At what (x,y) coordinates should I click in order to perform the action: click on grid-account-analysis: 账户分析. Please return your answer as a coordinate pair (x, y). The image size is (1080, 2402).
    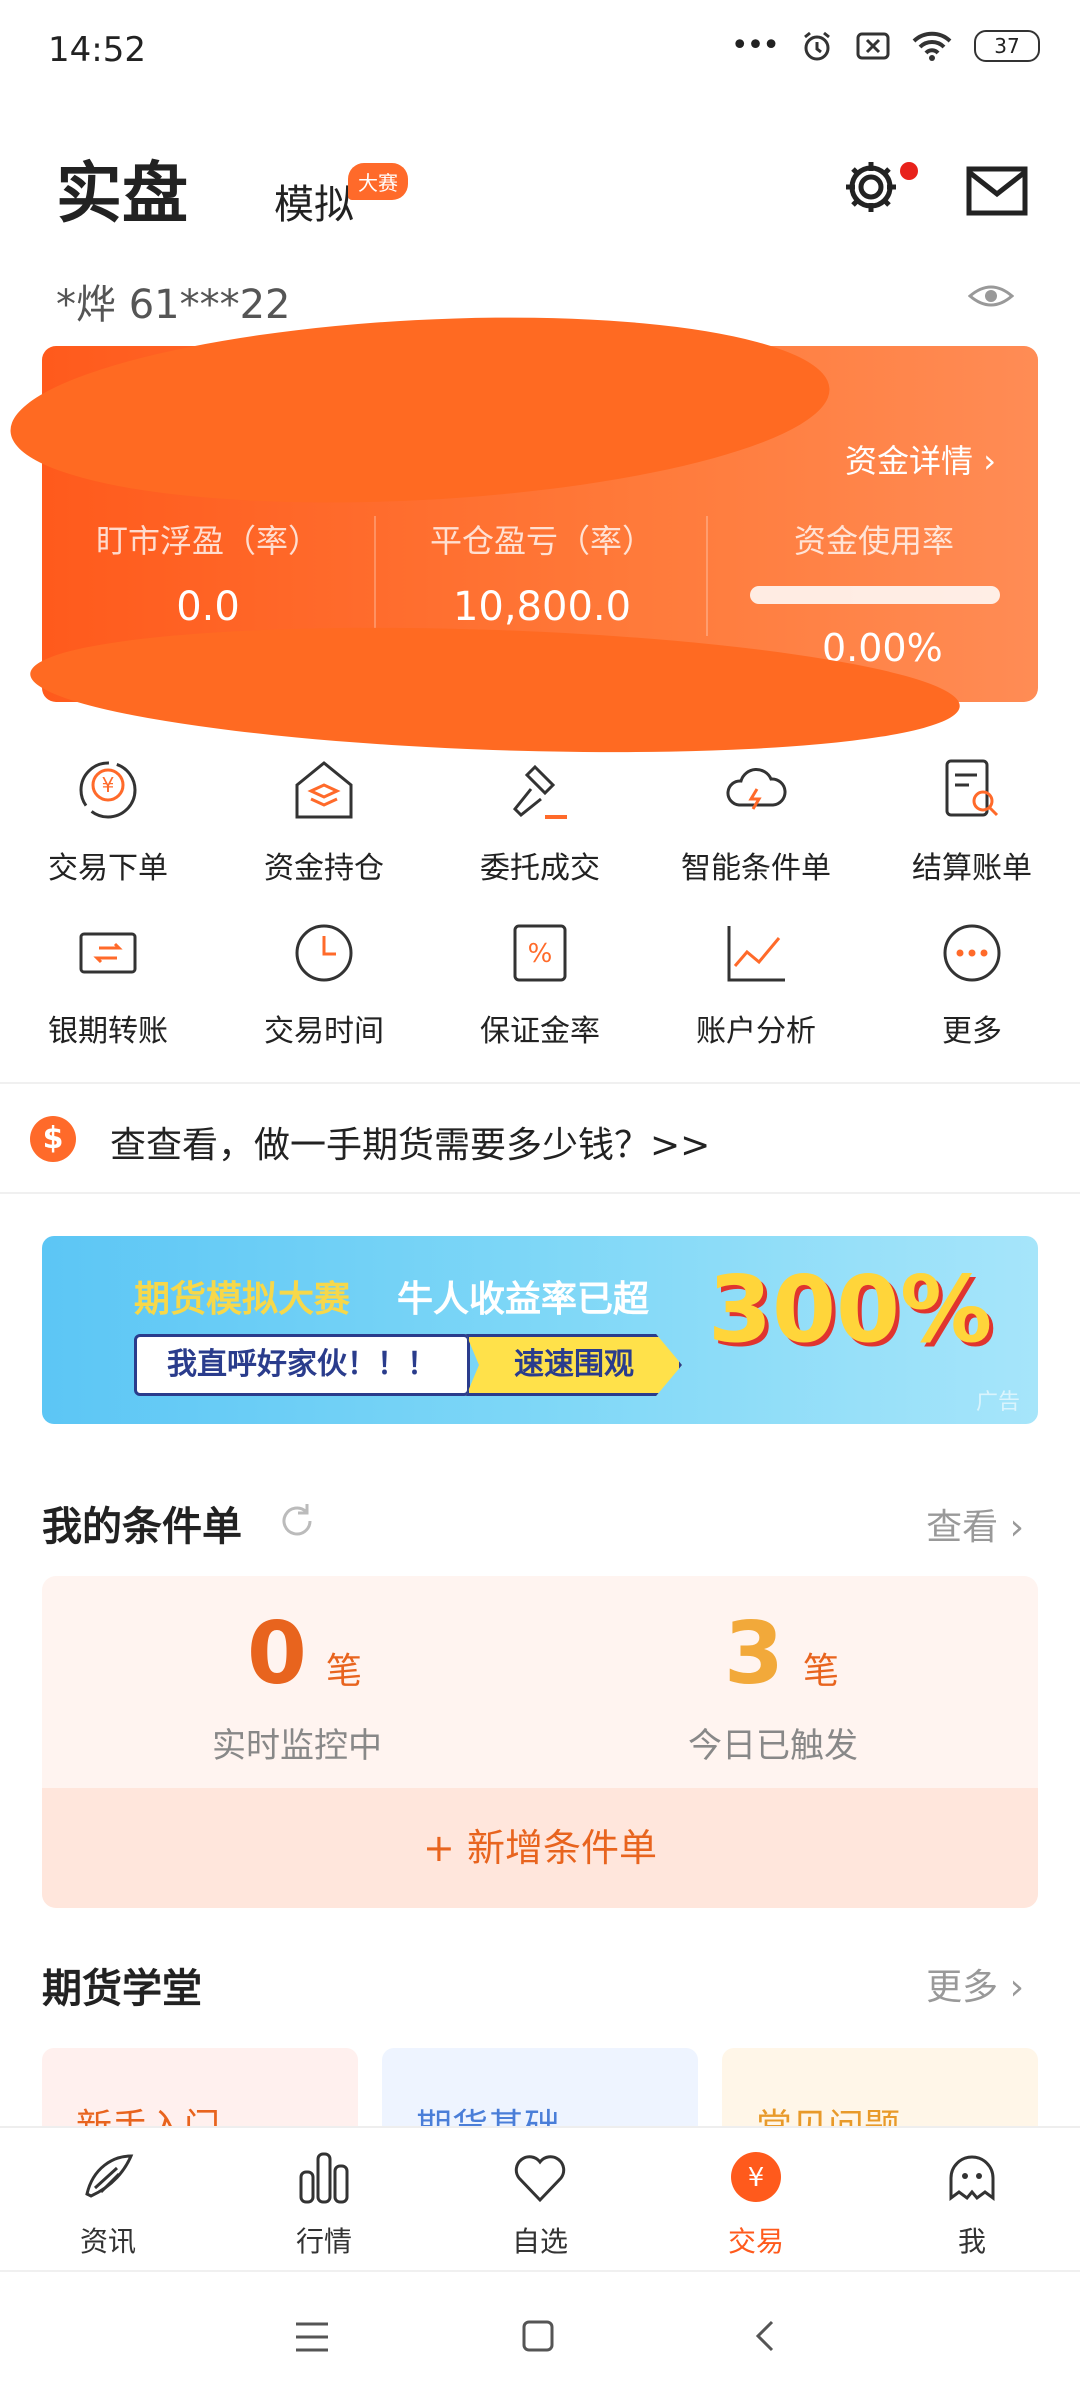
    Looking at the image, I should click on (756, 984).